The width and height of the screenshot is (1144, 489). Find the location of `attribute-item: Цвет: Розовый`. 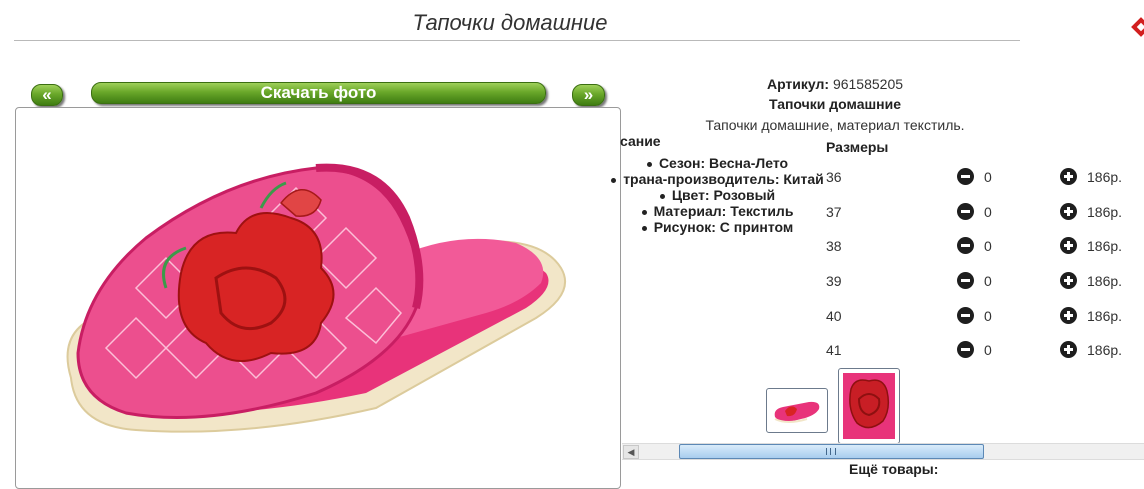

attribute-item: Цвет: Розовый is located at coordinates (717, 195).